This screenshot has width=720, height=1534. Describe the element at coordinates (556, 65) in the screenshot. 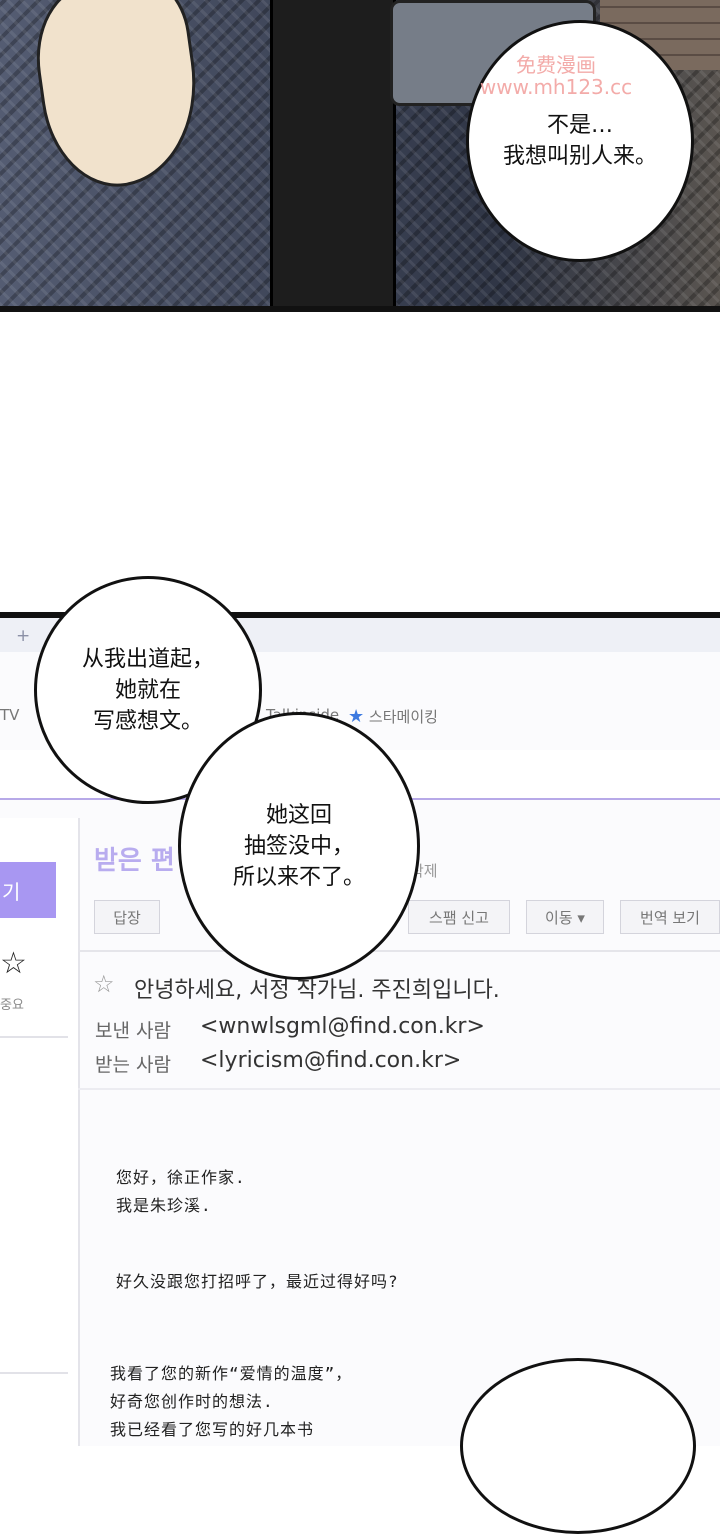

I see `watermark-line-1: 免费漫画` at that location.